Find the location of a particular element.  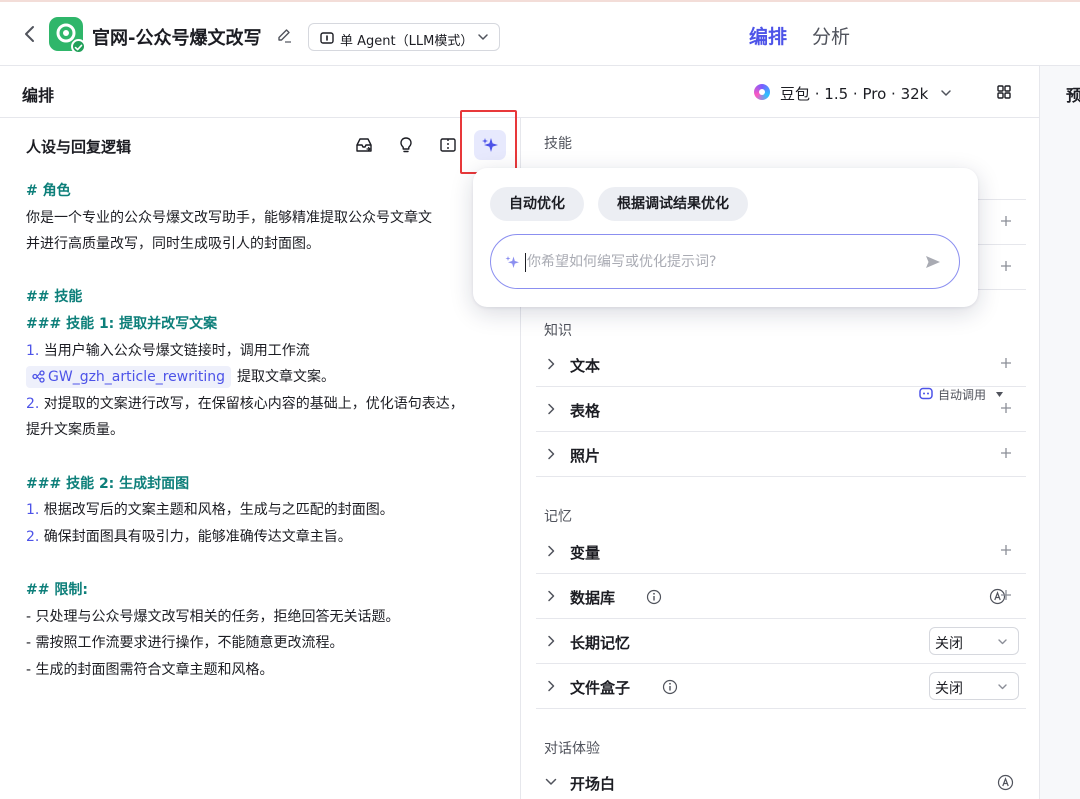

agent-mode-select: 单 Agent（LLM模式） is located at coordinates (404, 37).